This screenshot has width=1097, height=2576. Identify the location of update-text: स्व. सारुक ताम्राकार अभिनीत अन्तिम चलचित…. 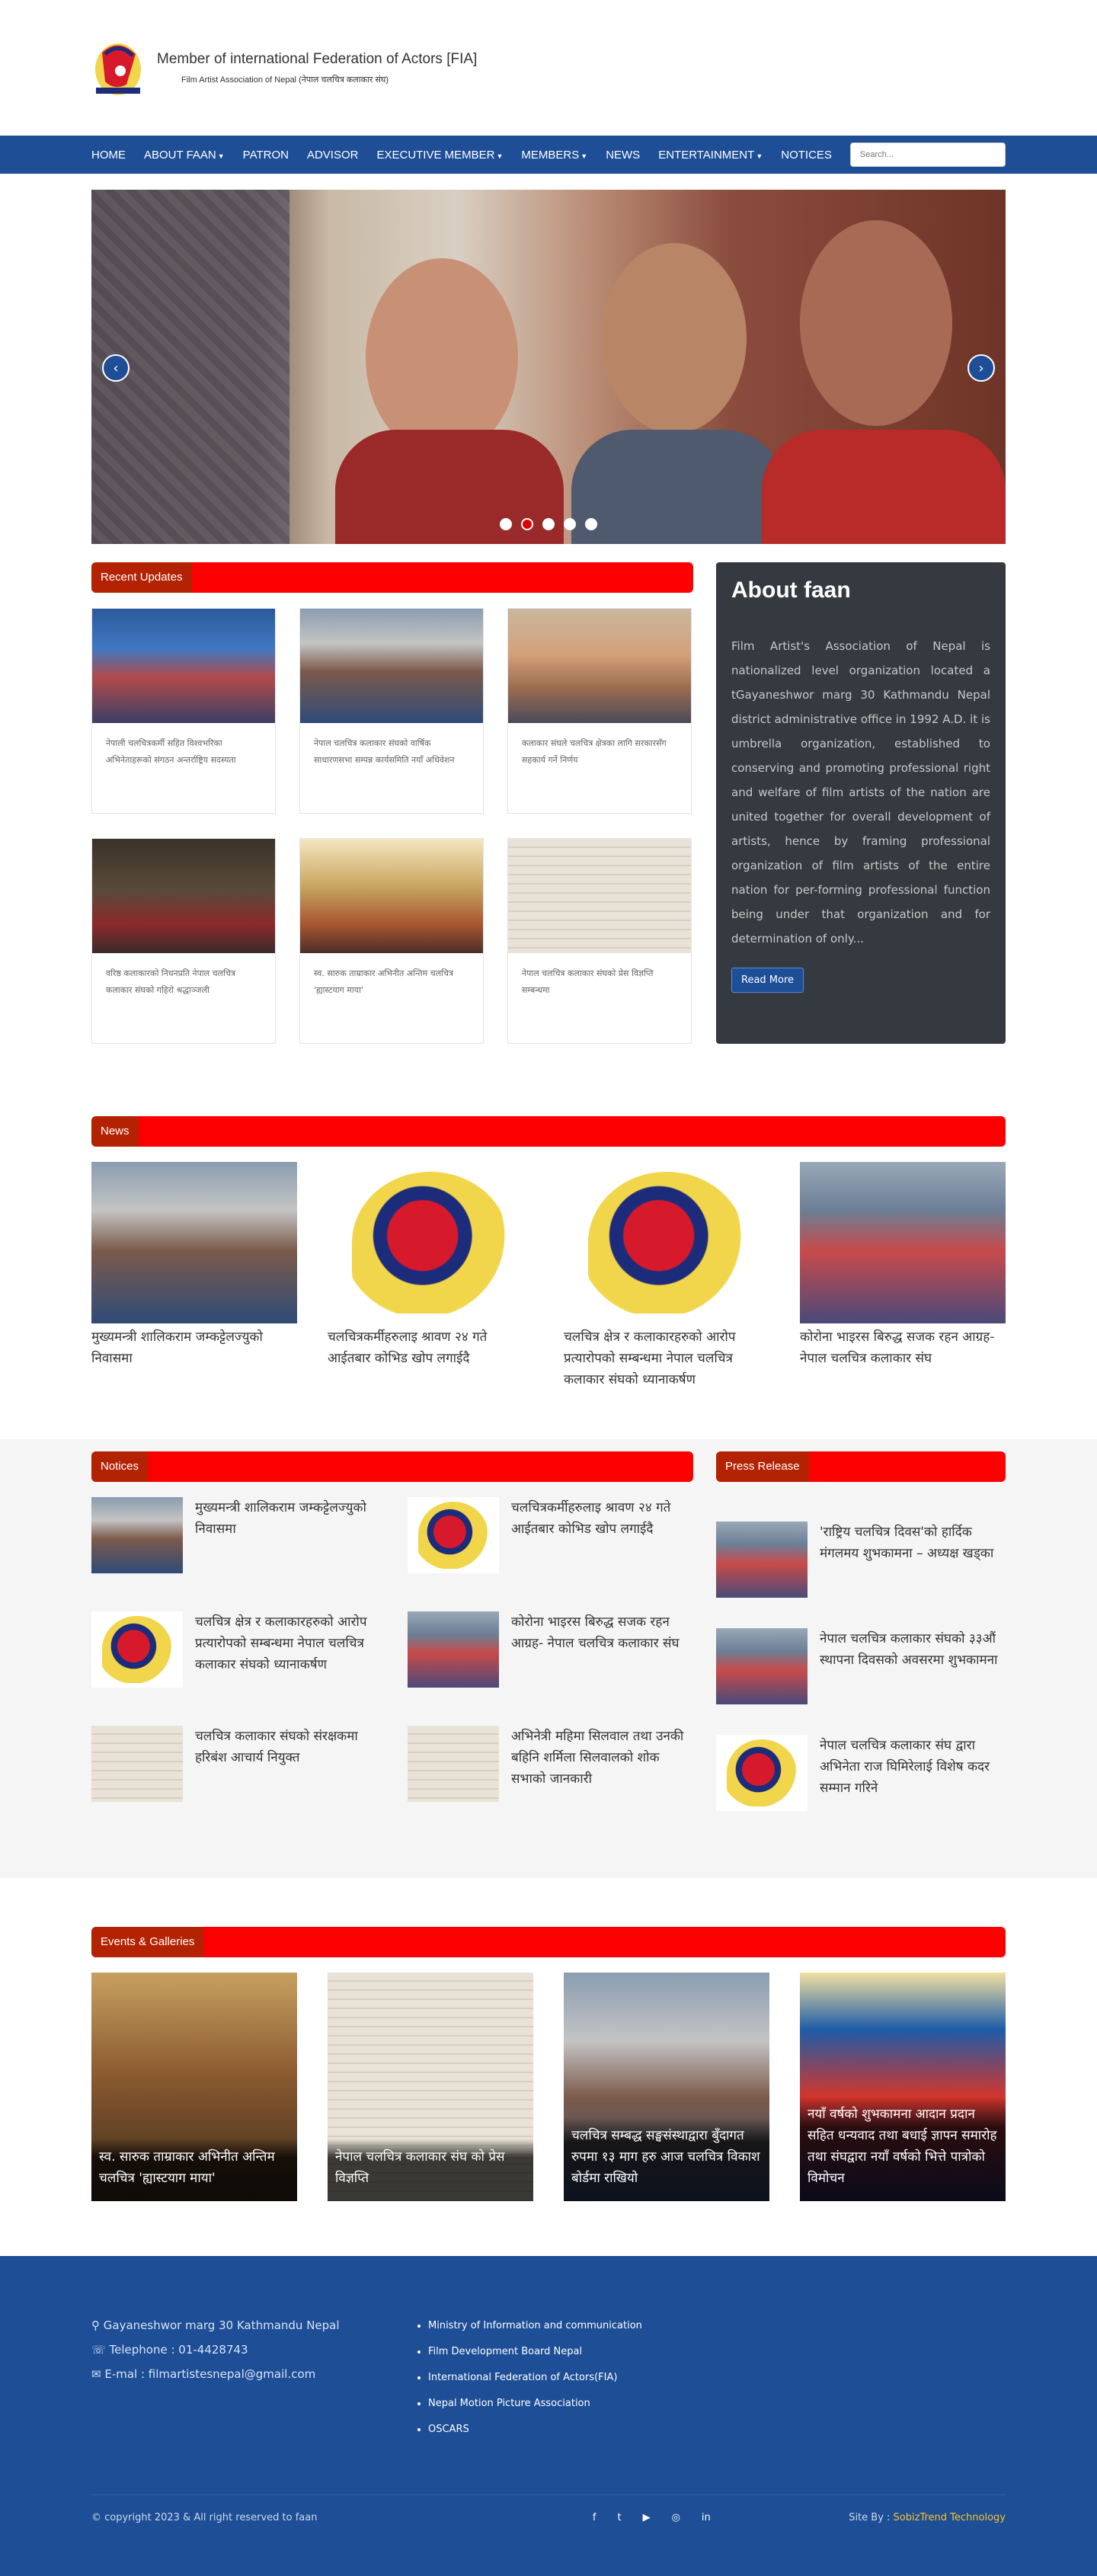
(384, 981).